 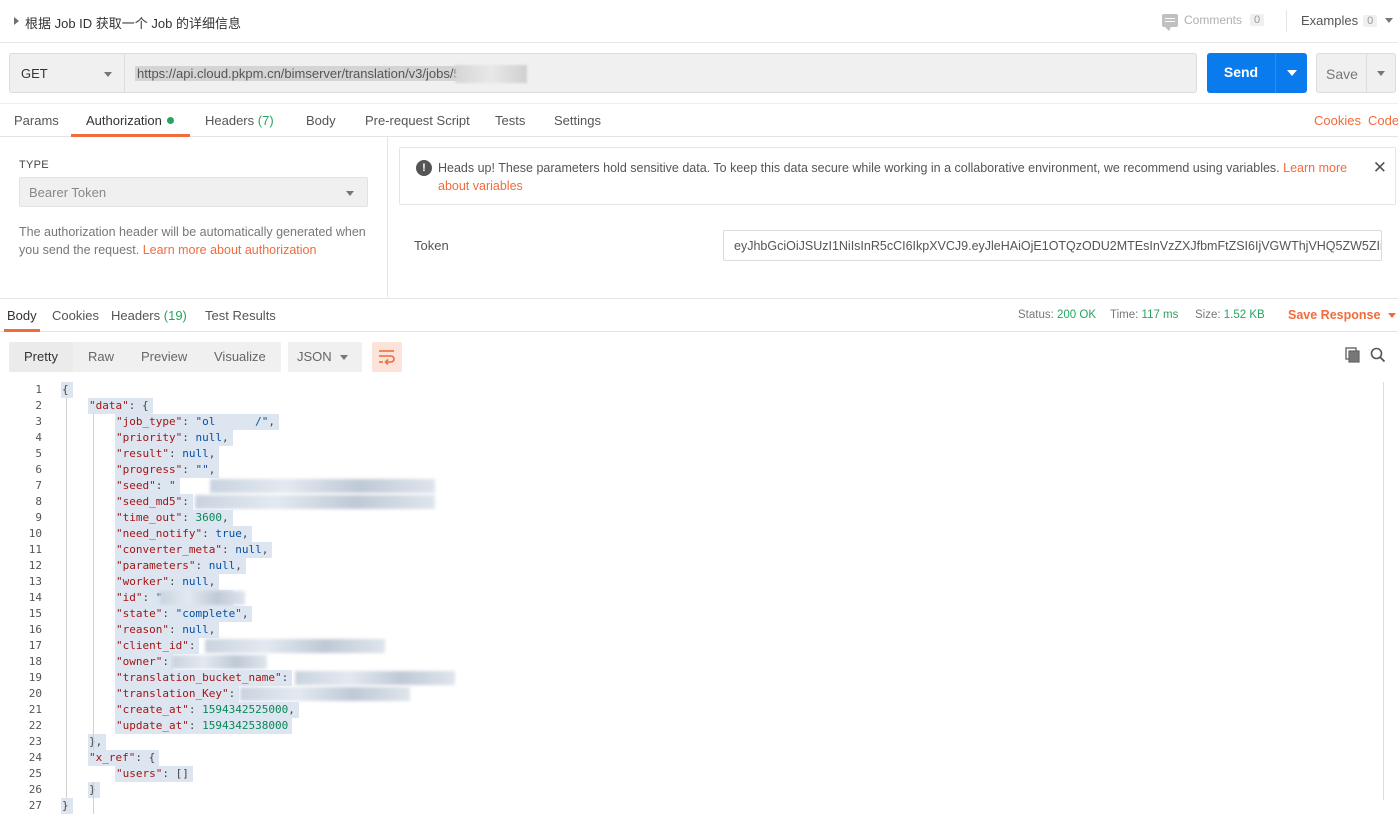 I want to click on time-label: Time:, so click(x=1124, y=315).